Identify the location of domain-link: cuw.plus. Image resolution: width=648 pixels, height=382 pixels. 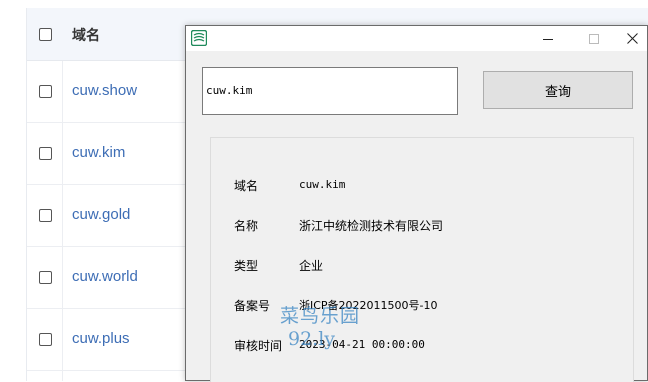
(101, 338).